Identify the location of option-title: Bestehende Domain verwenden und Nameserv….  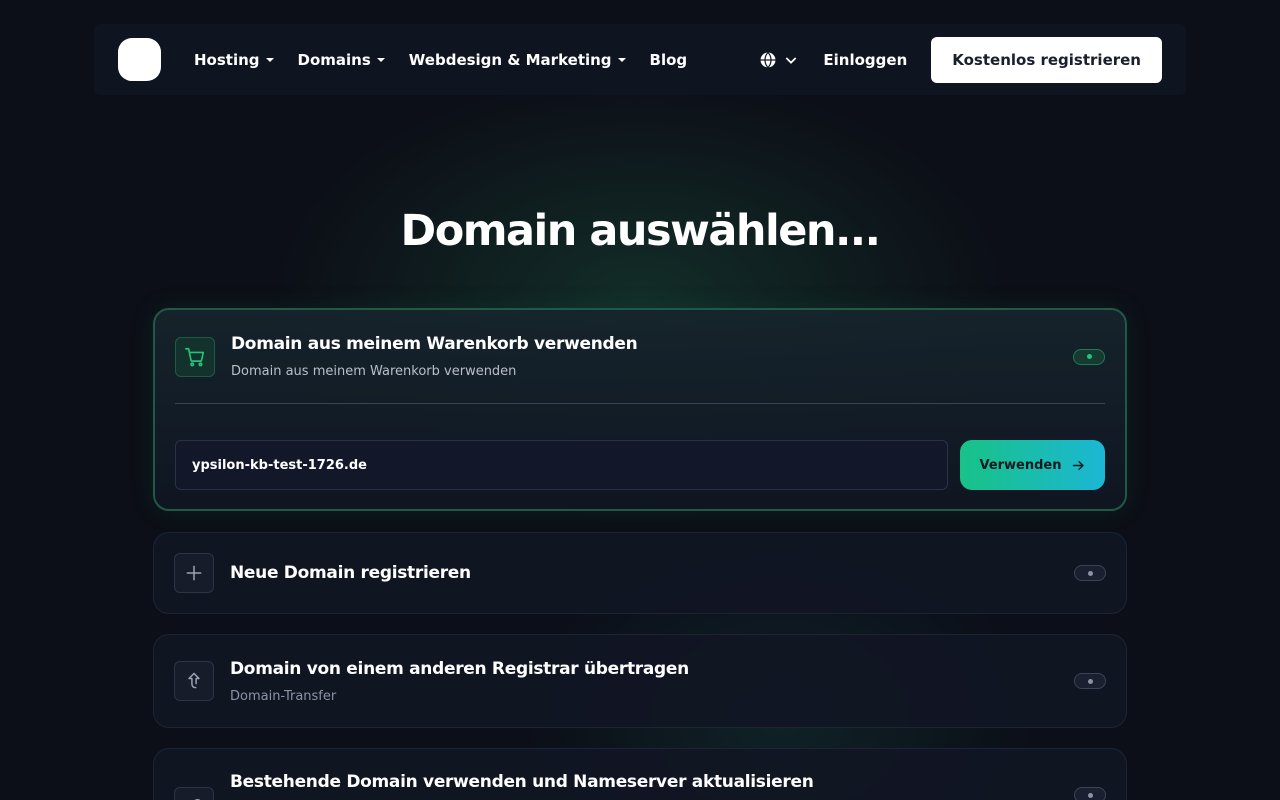
(522, 782).